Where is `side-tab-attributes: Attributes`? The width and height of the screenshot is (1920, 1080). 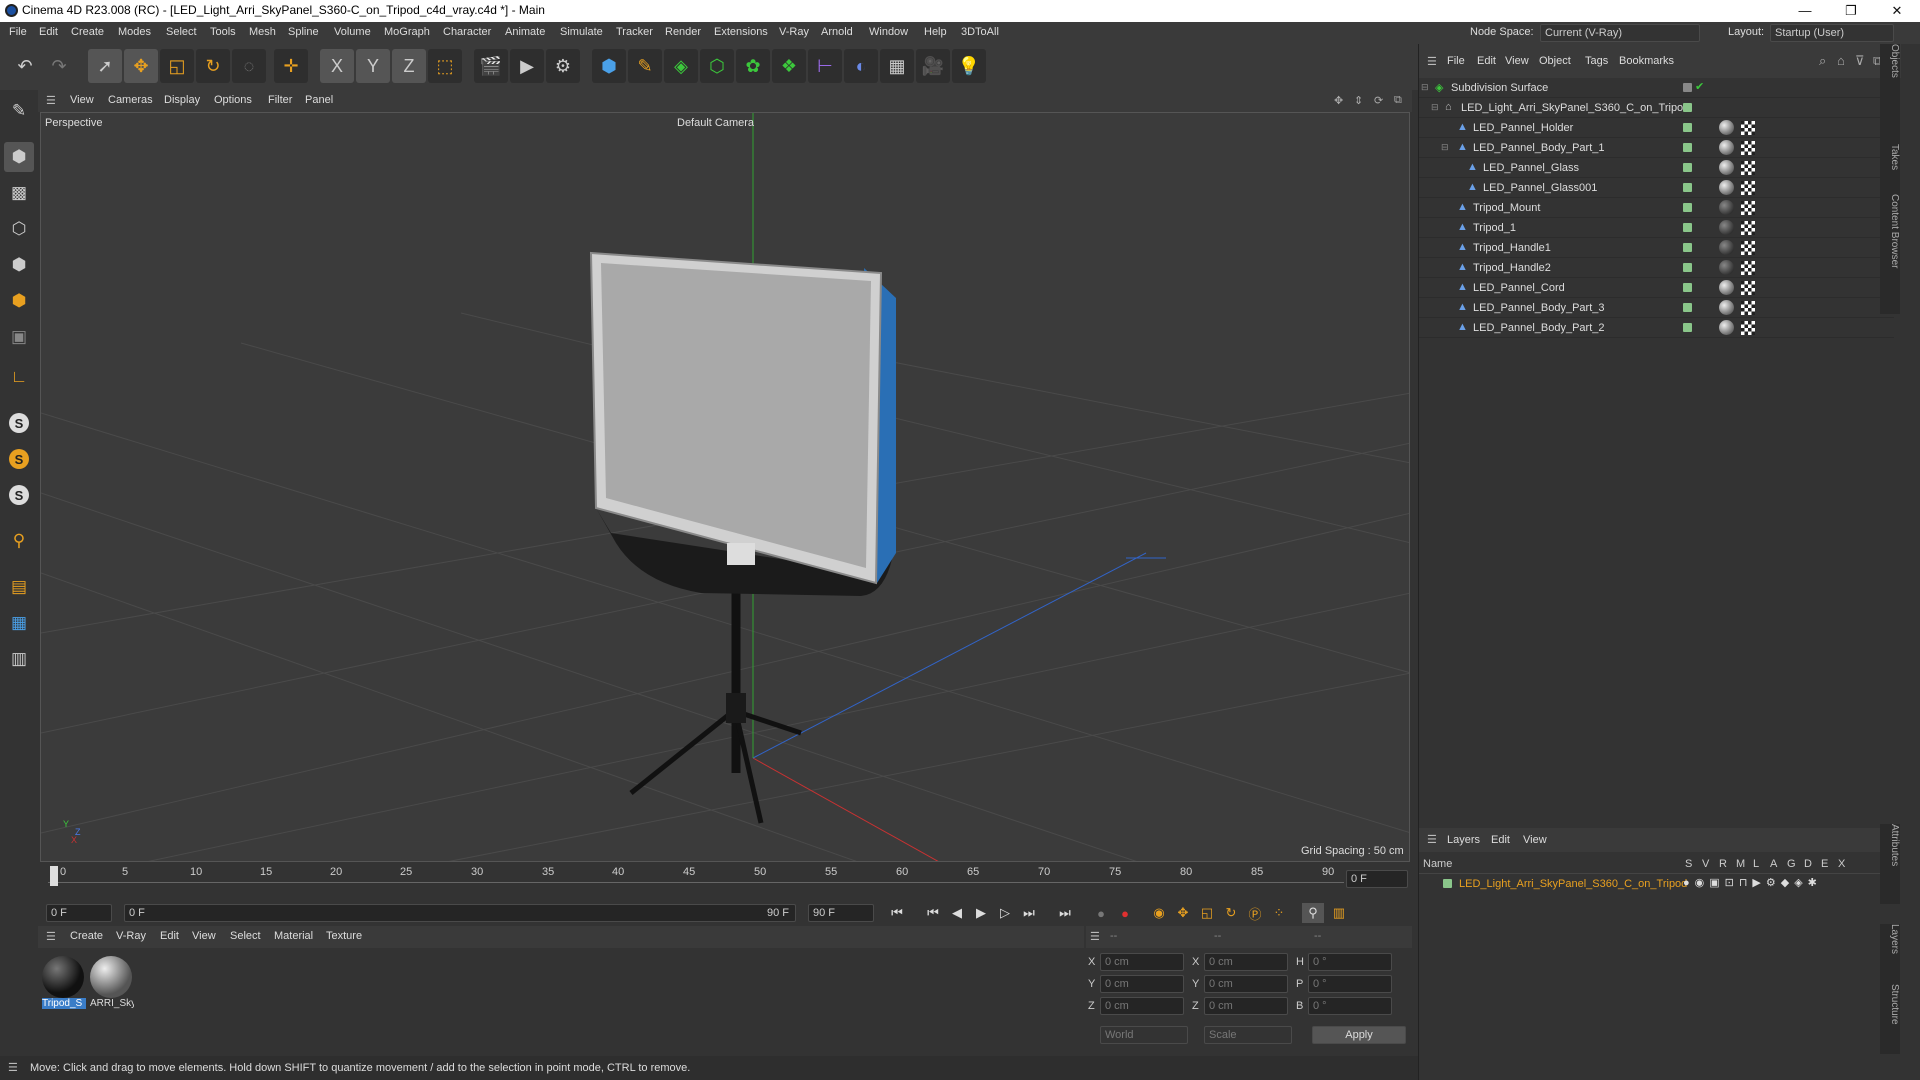 side-tab-attributes: Attributes is located at coordinates (1890, 864).